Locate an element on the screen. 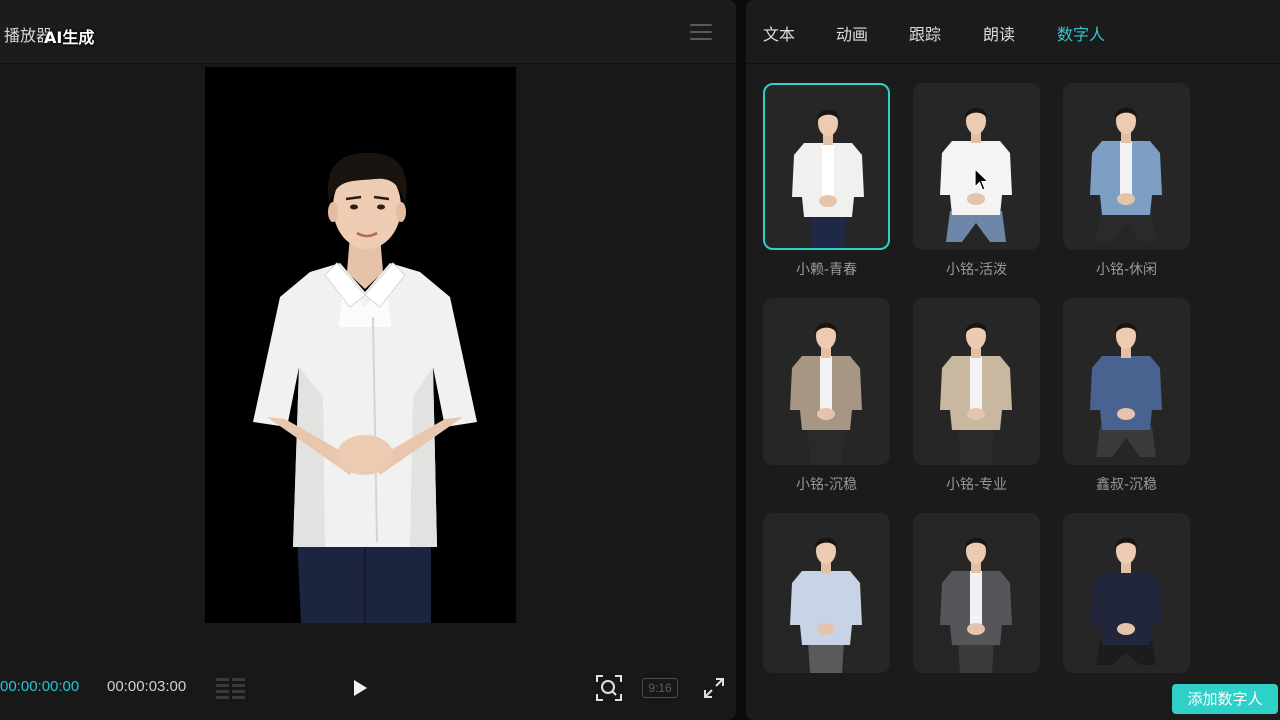 The height and width of the screenshot is (720, 1280). waveform-grid-icon is located at coordinates (231, 688).